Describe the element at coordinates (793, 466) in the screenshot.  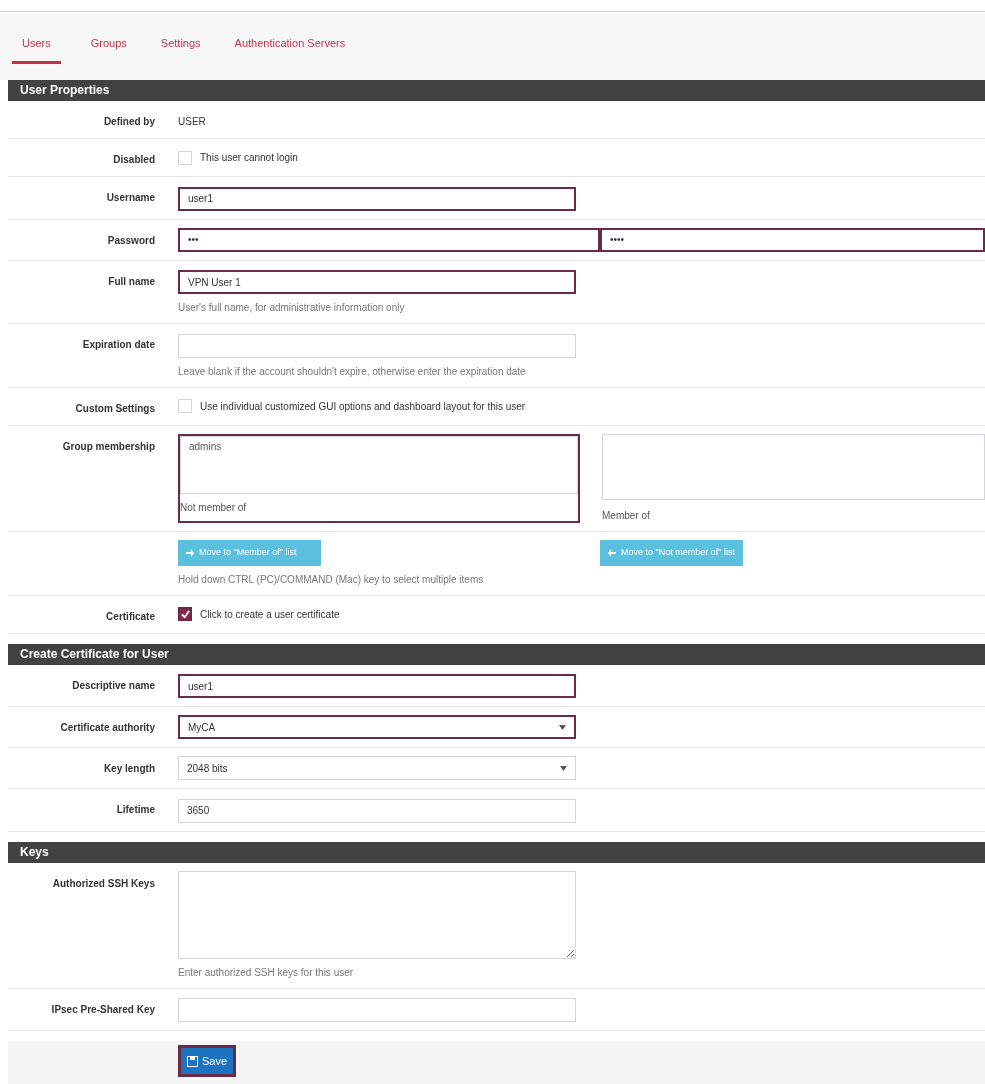
I see `list-box` at that location.